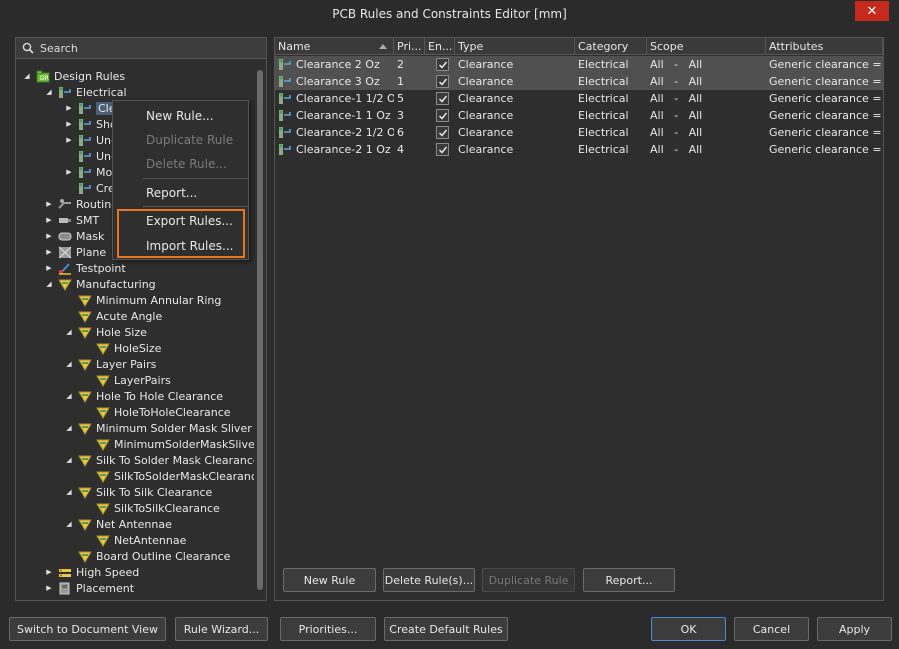  What do you see at coordinates (113, 316) in the screenshot?
I see `tree-item: Acute Angle` at bounding box center [113, 316].